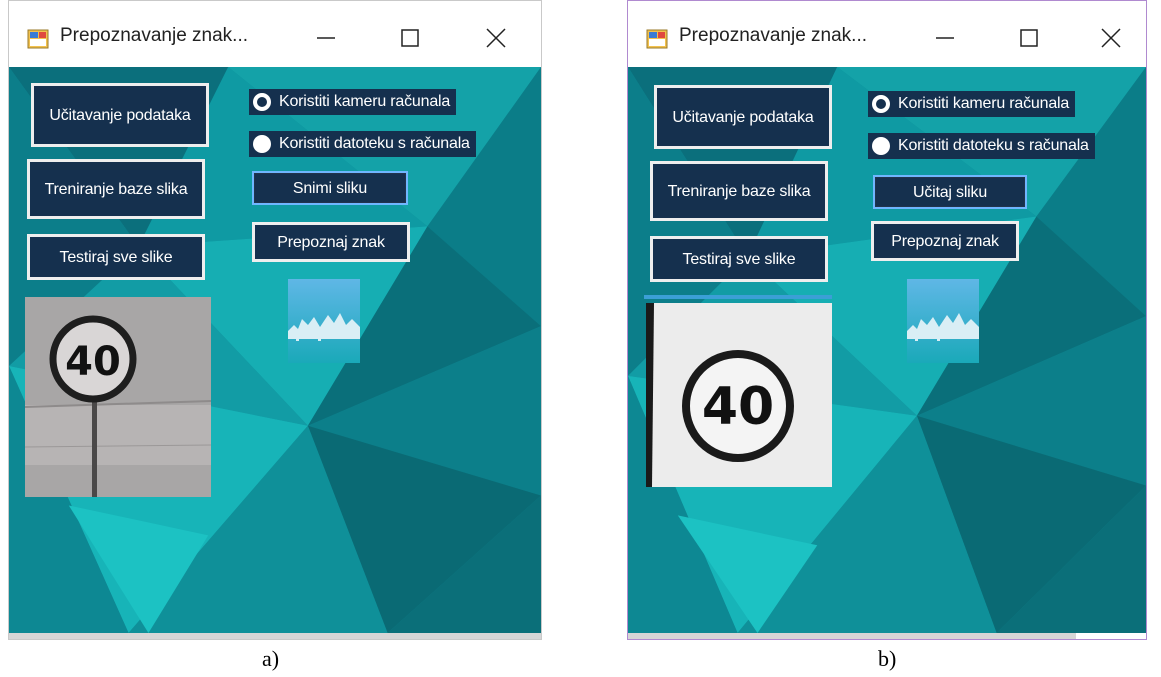 The height and width of the screenshot is (677, 1161). I want to click on caption-a: a), so click(271, 658).